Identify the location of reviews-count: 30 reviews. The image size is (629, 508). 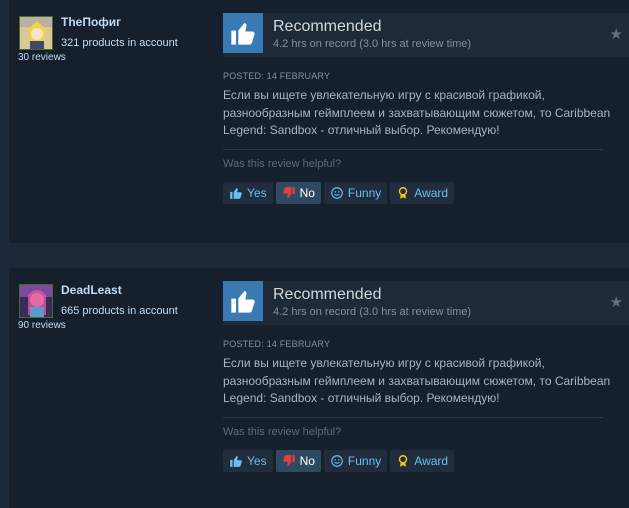
(42, 57).